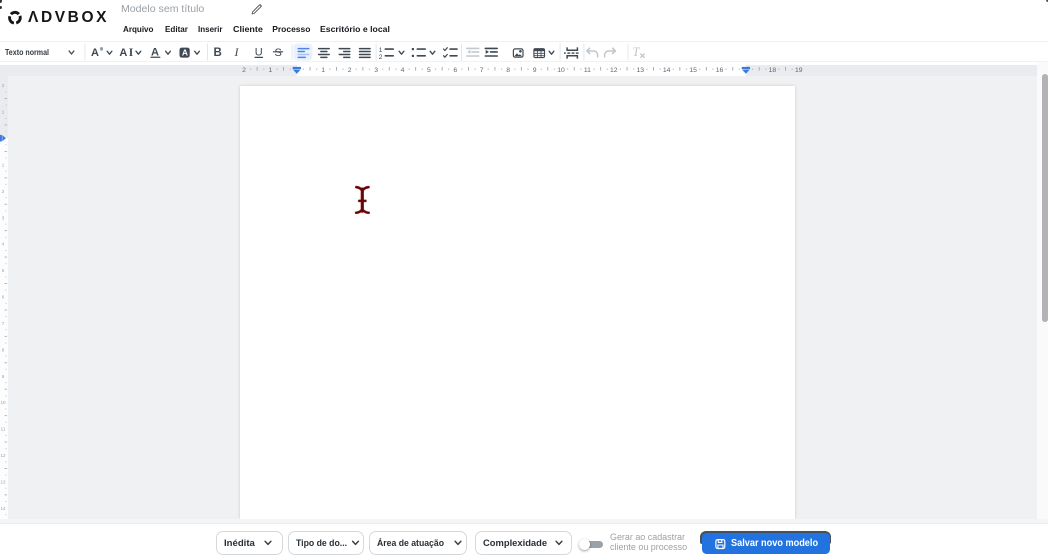 The image size is (1048, 556). What do you see at coordinates (218, 53) in the screenshot?
I see `svg-text: B` at bounding box center [218, 53].